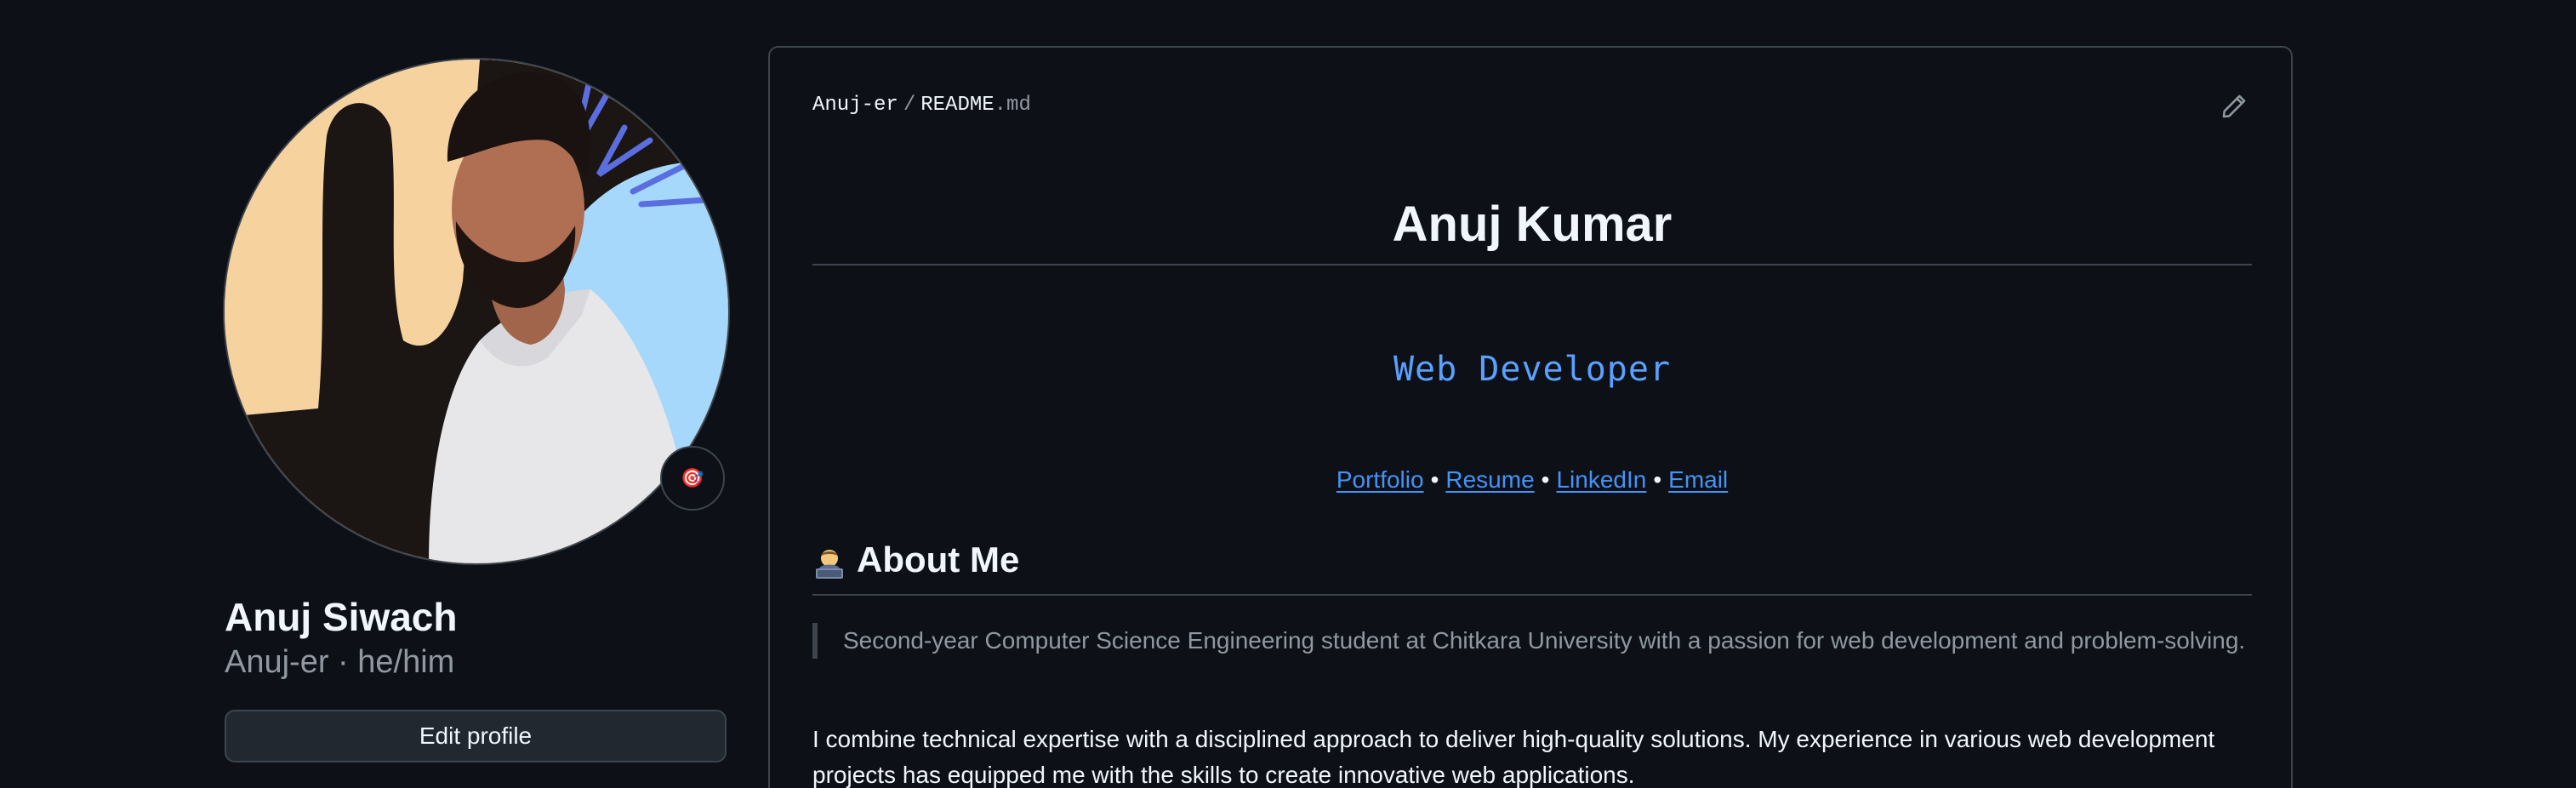  What do you see at coordinates (2234, 106) in the screenshot?
I see `pencil-icon` at bounding box center [2234, 106].